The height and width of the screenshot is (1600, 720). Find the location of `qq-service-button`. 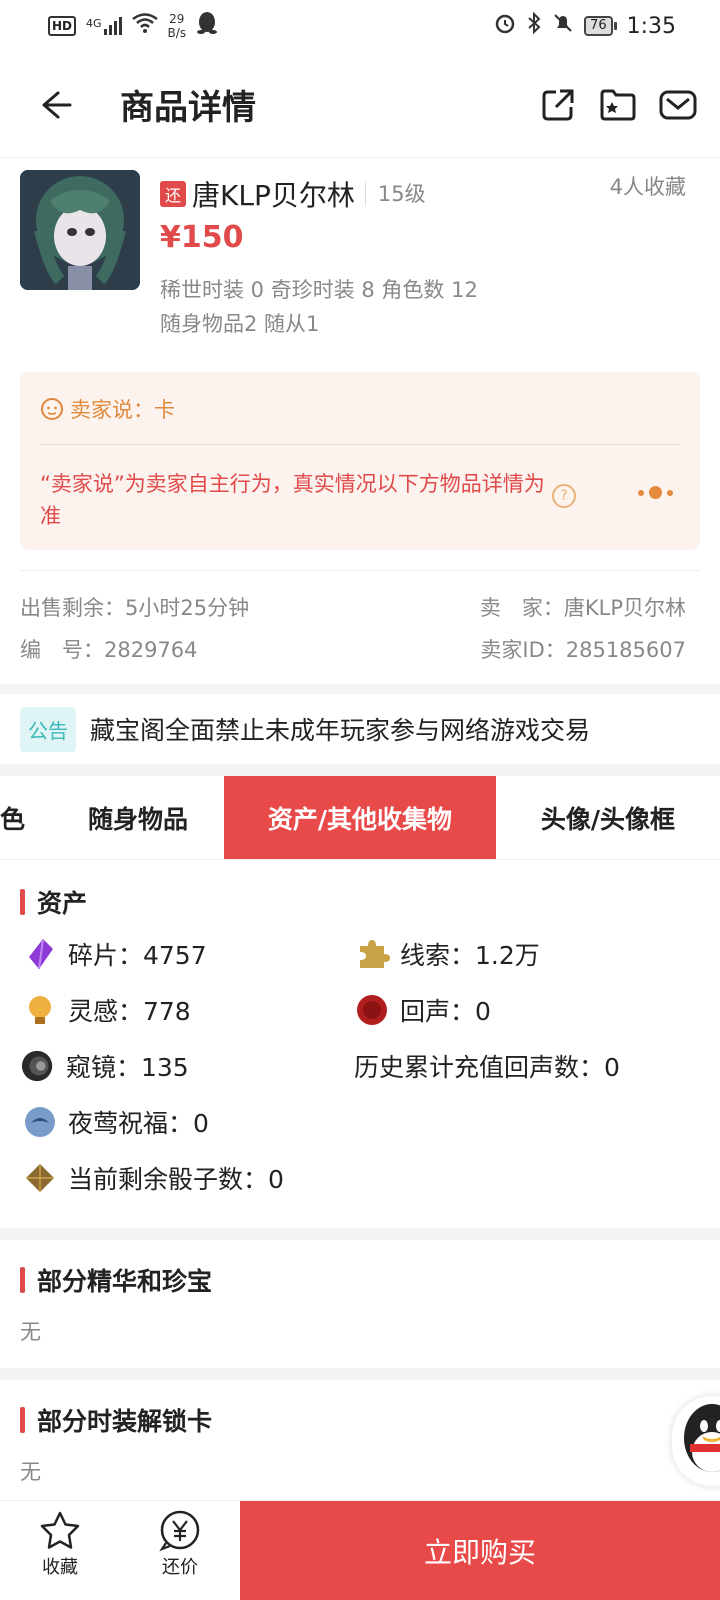

qq-service-button is located at coordinates (696, 1441).